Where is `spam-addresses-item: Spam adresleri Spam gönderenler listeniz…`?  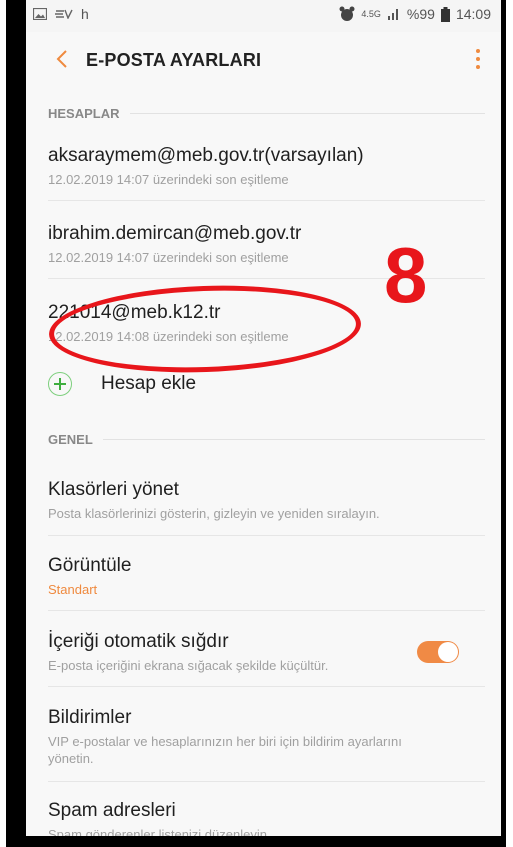
spam-addresses-item: Spam adresleri Spam gönderenler listeniz… is located at coordinates (266, 818).